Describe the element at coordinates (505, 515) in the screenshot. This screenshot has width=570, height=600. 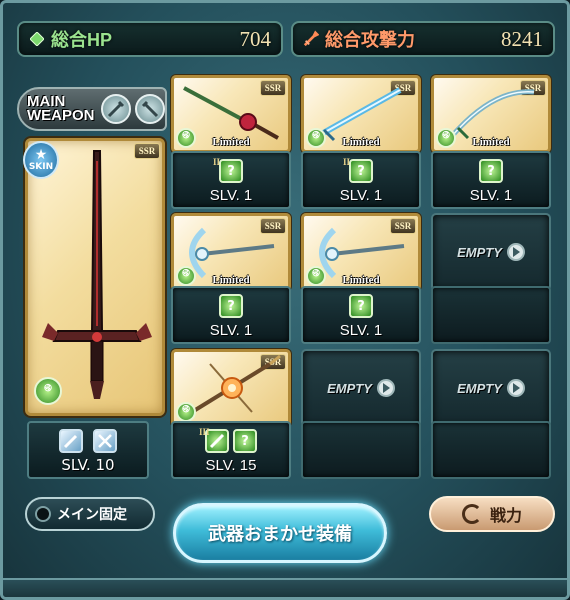
I see `power-label: 戦力` at that location.